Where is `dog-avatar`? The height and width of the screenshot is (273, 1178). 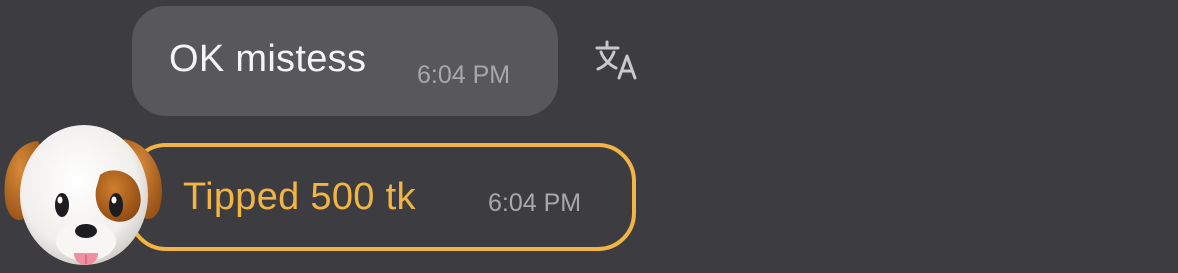
dog-avatar is located at coordinates (84, 193).